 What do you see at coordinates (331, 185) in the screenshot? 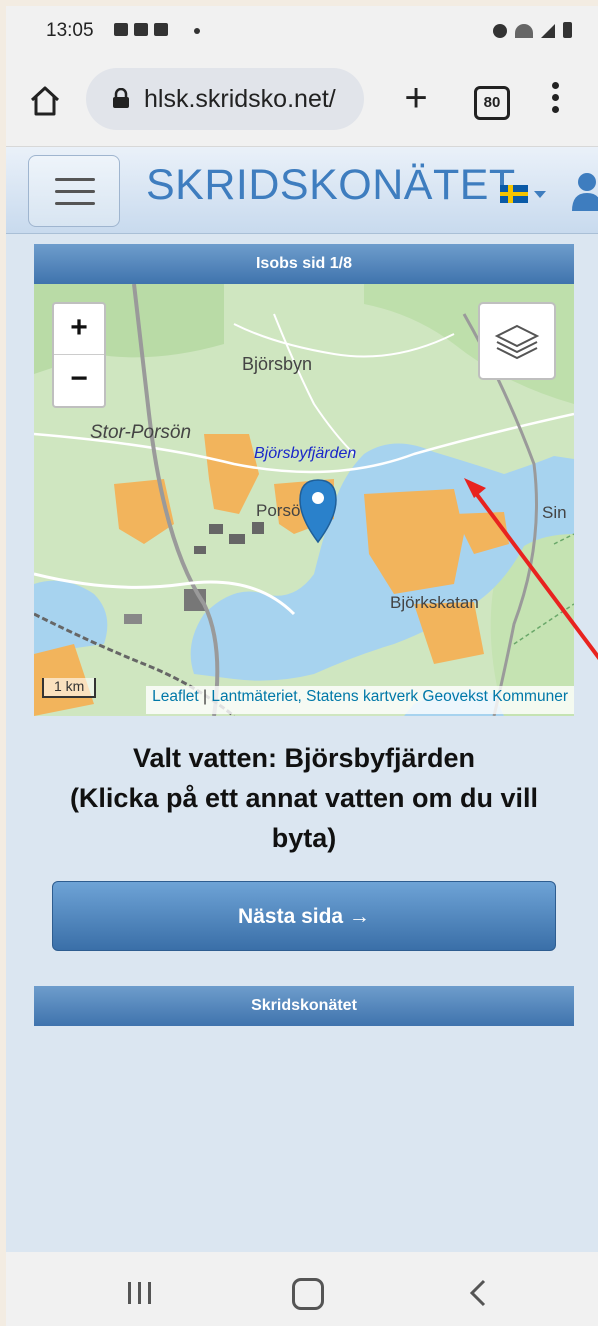
I see `site-logo: SKRIDSKONÄTET` at bounding box center [331, 185].